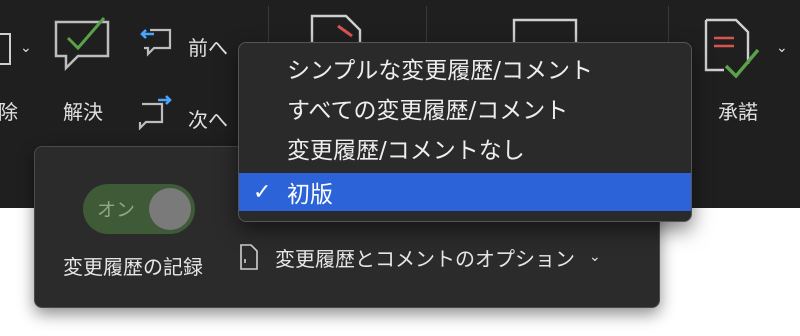  I want to click on toggle-knob, so click(170, 209).